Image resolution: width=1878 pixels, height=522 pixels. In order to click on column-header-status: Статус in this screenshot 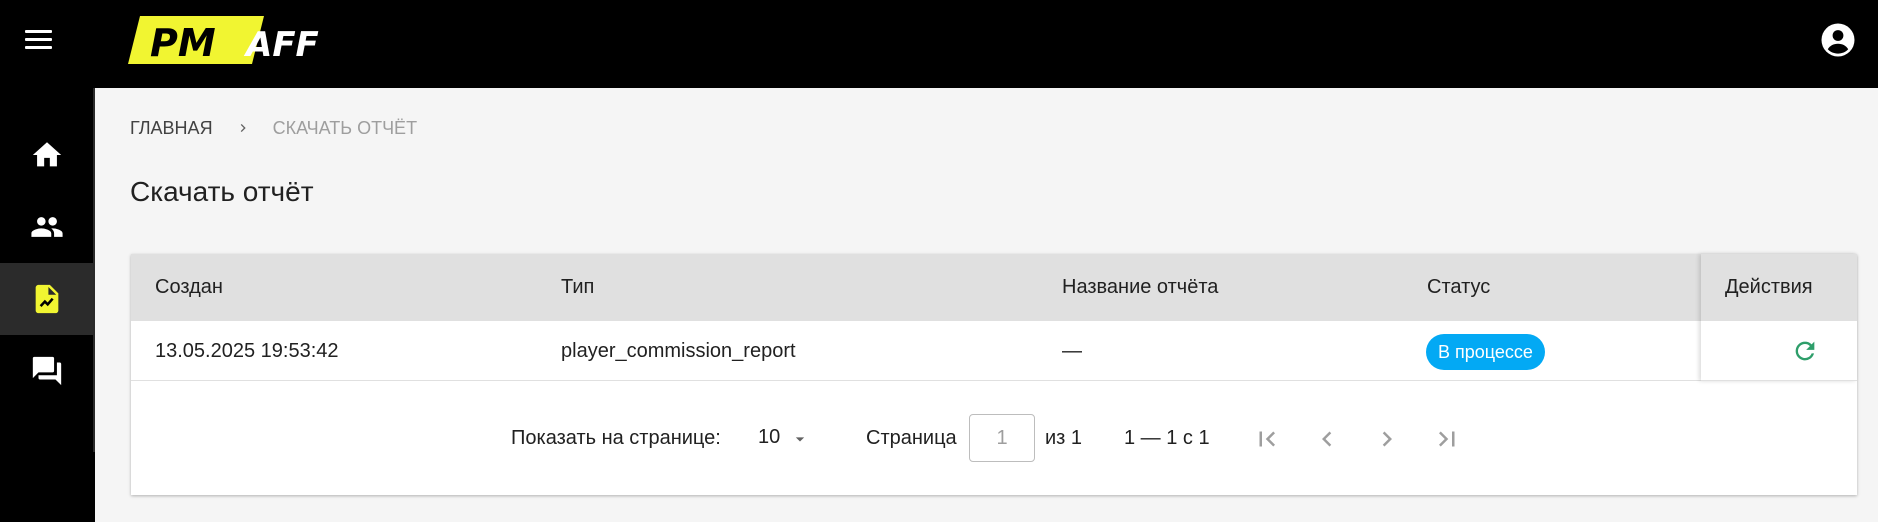, I will do `click(1458, 287)`.